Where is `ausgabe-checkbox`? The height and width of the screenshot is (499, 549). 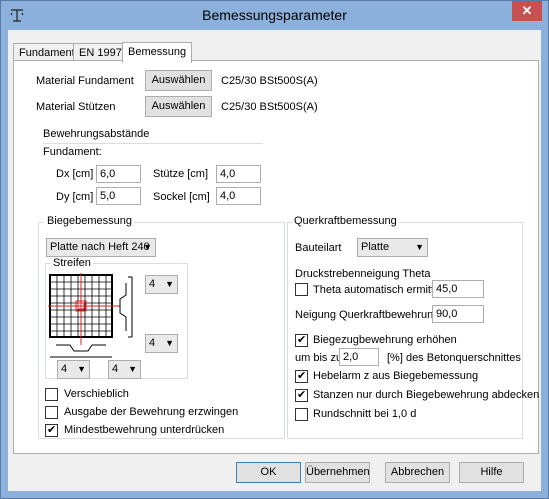 ausgabe-checkbox is located at coordinates (51, 412).